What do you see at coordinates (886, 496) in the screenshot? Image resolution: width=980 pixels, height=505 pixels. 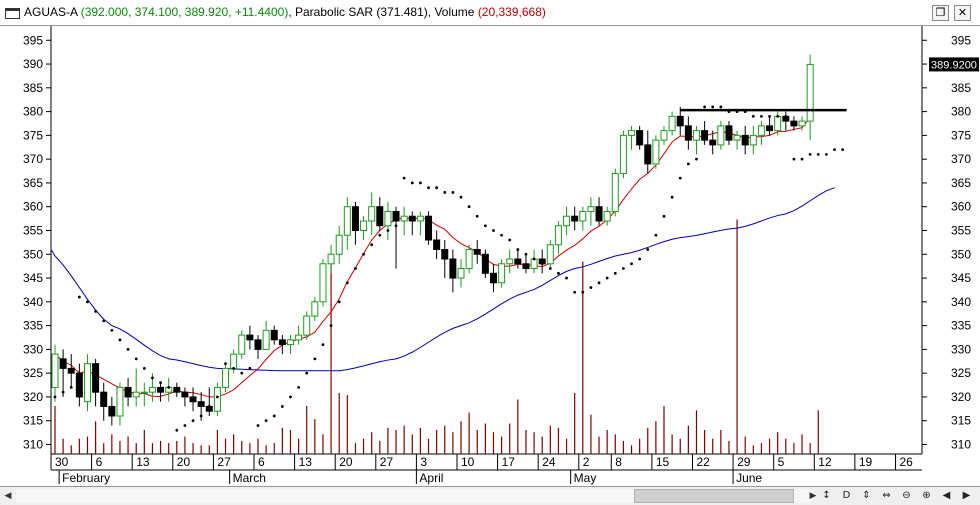 I see `pan-horizontal-icon: ⇔` at bounding box center [886, 496].